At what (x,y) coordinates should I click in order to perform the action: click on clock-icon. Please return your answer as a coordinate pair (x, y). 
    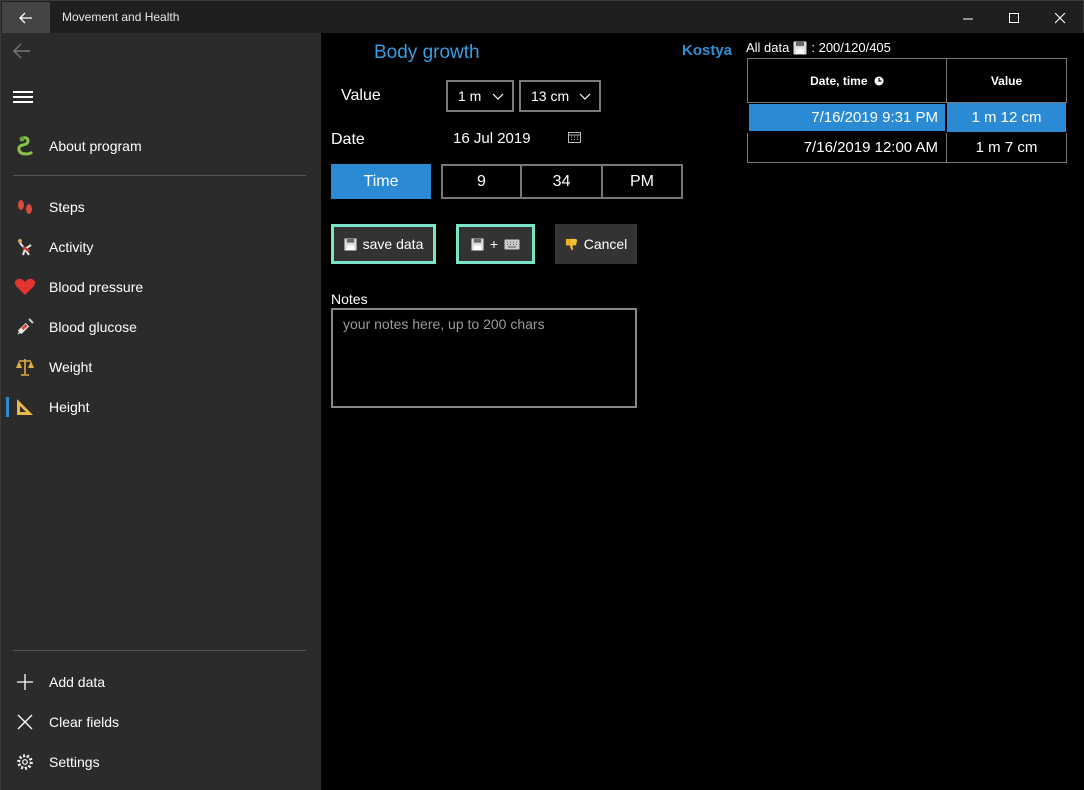
    Looking at the image, I should click on (879, 80).